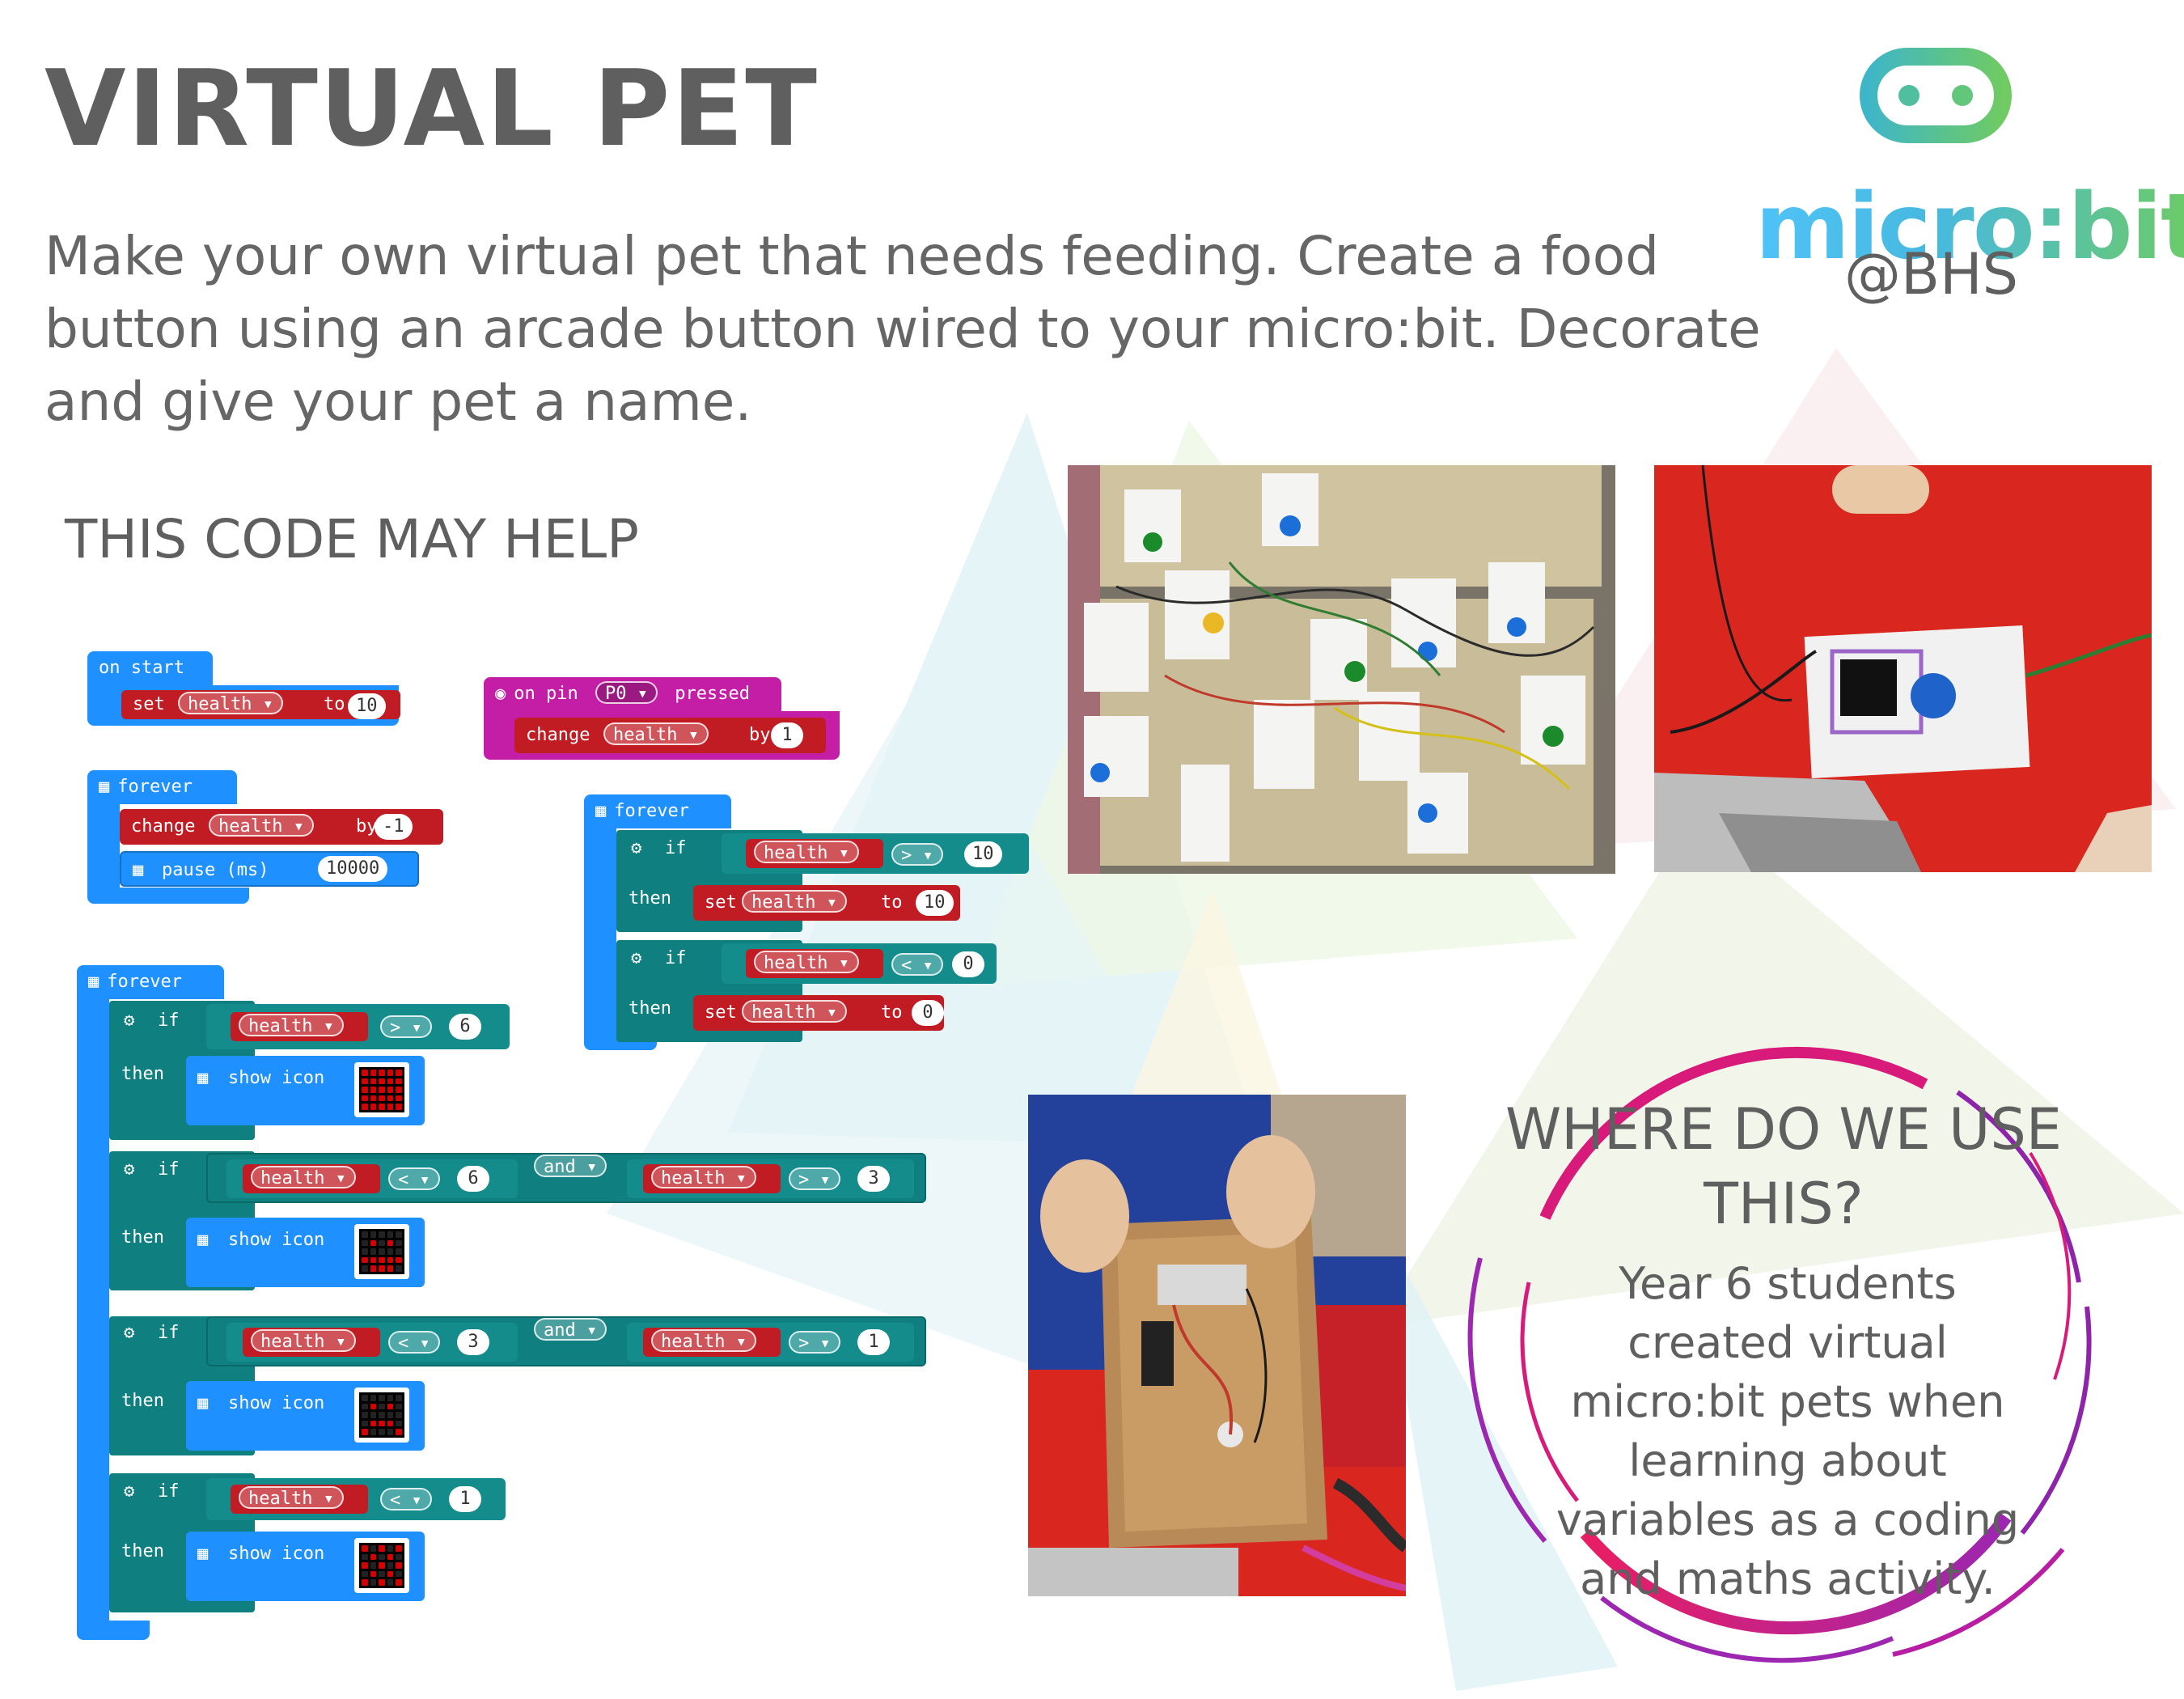 This screenshot has width=2184, height=1699. Describe the element at coordinates (787, 735) in the screenshot. I see `on-pin-change-value: 1` at that location.